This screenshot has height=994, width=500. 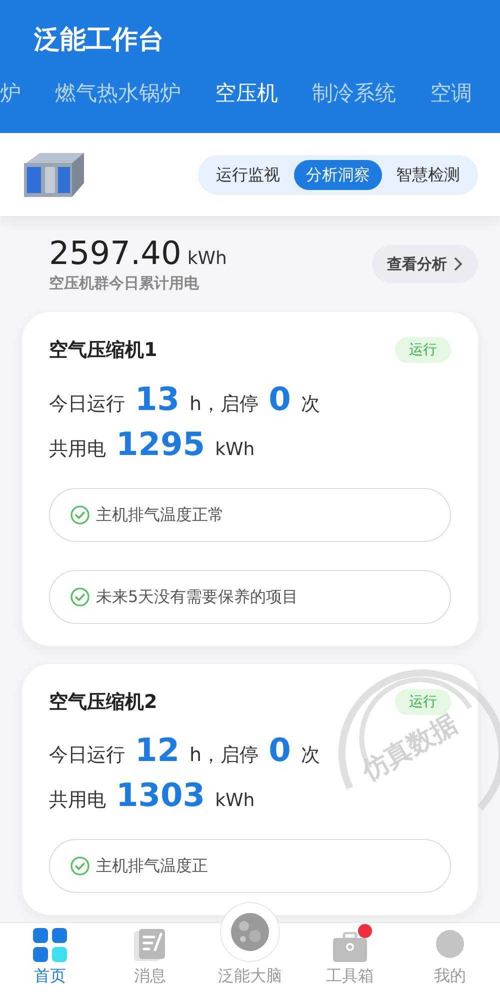 I want to click on note-icon, so click(x=150, y=945).